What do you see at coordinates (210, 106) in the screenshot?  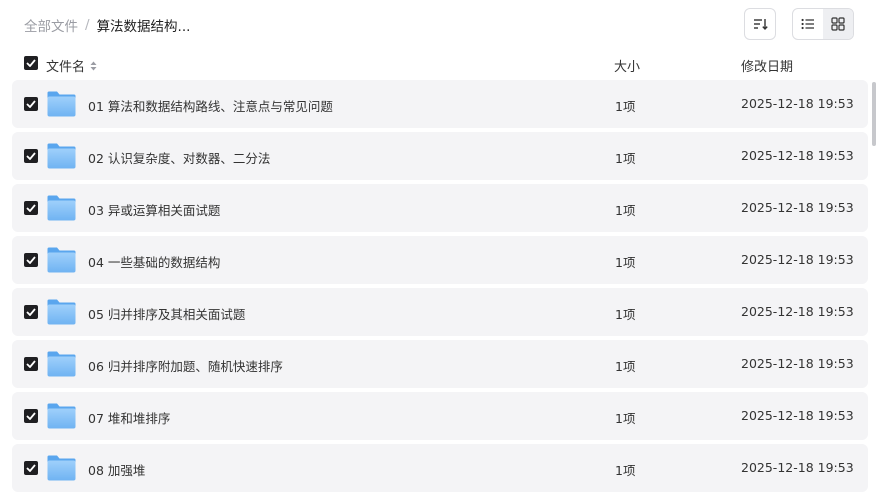 I see `file-name: 01 算法和数据结构路线、注意点与常见问题` at bounding box center [210, 106].